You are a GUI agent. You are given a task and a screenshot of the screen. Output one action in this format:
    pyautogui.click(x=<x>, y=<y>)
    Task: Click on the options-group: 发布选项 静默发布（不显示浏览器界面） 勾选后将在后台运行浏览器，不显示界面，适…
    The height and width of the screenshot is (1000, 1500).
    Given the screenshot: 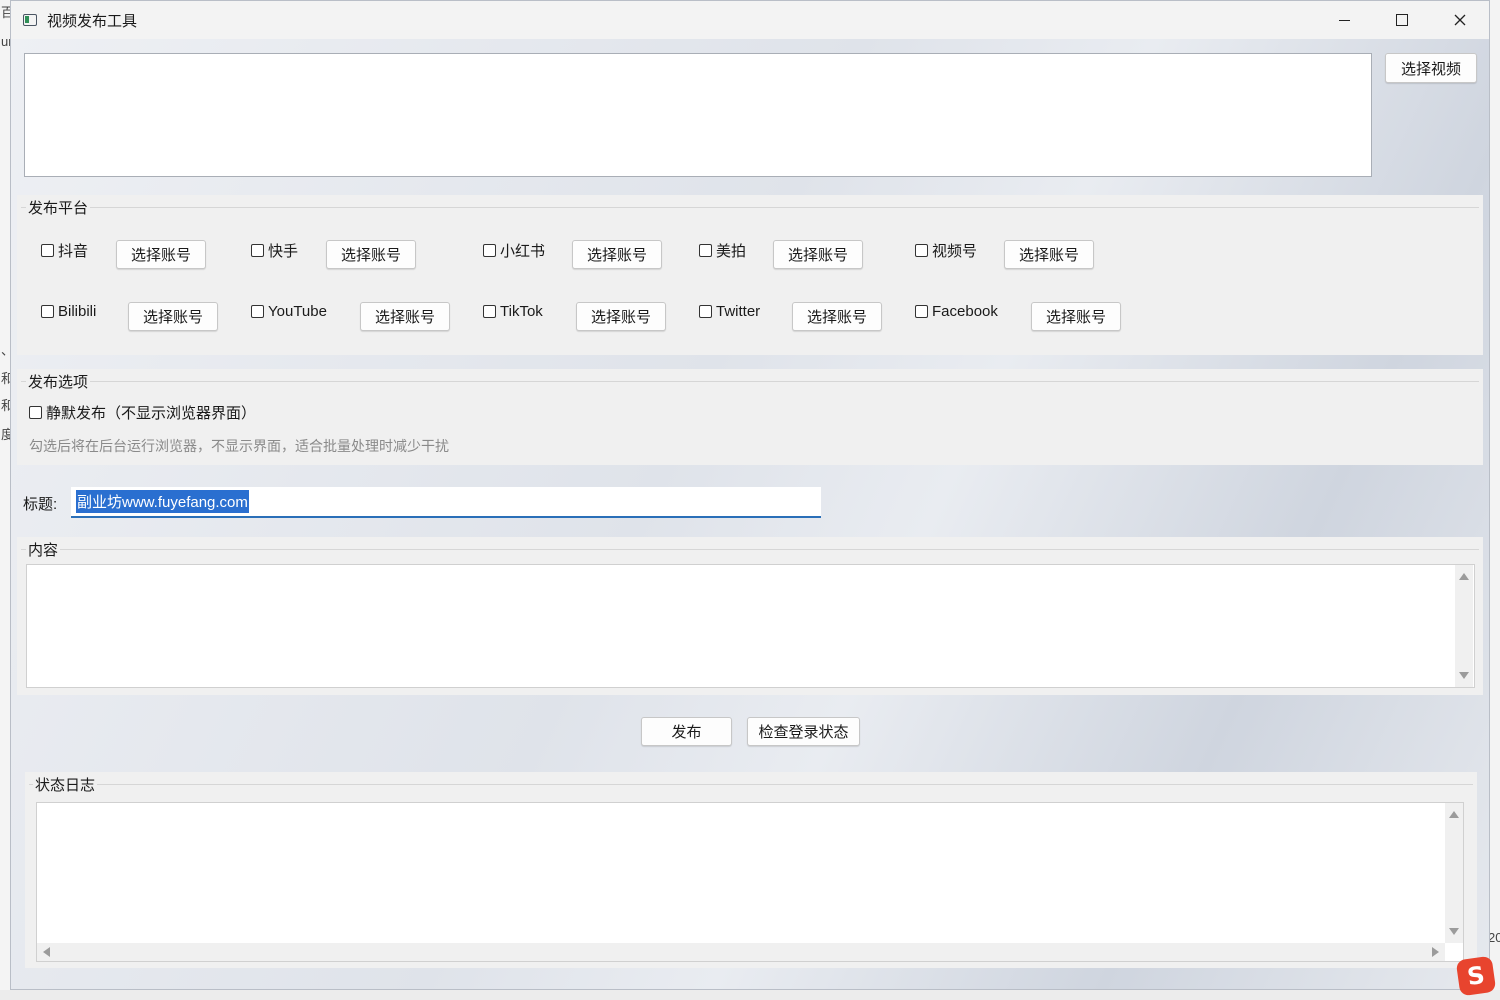 What is the action you would take?
    pyautogui.click(x=750, y=417)
    